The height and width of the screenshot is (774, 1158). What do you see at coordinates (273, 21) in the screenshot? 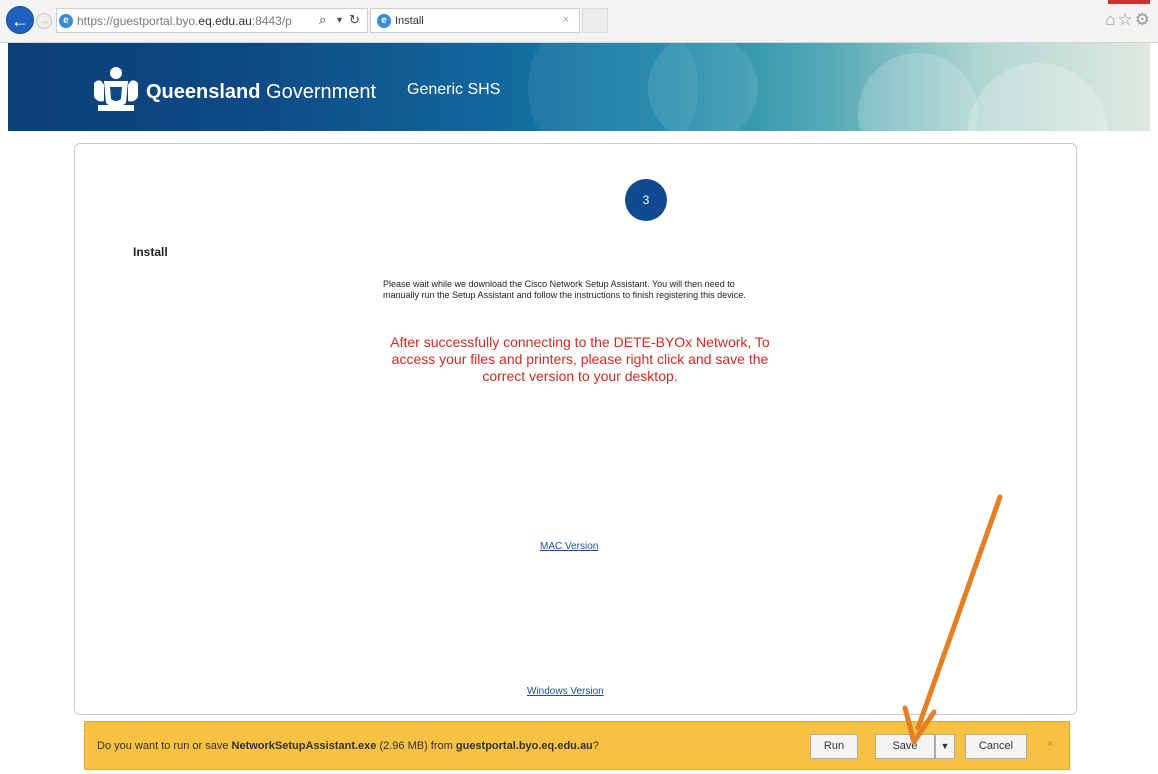
I see `url-suffix: :8443/p` at bounding box center [273, 21].